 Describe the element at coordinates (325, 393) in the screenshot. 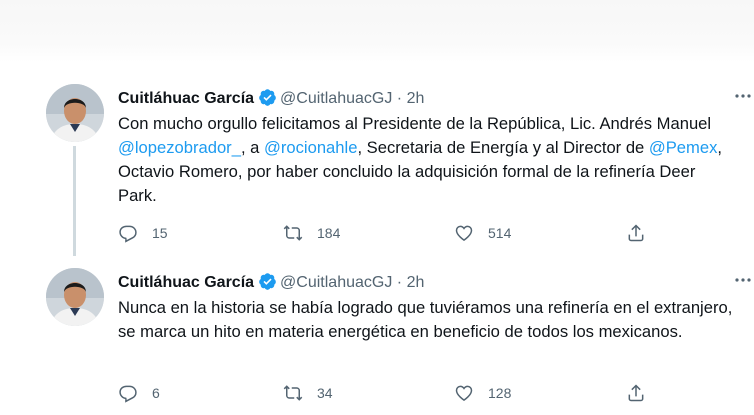

I see `retweet-count: 34` at that location.